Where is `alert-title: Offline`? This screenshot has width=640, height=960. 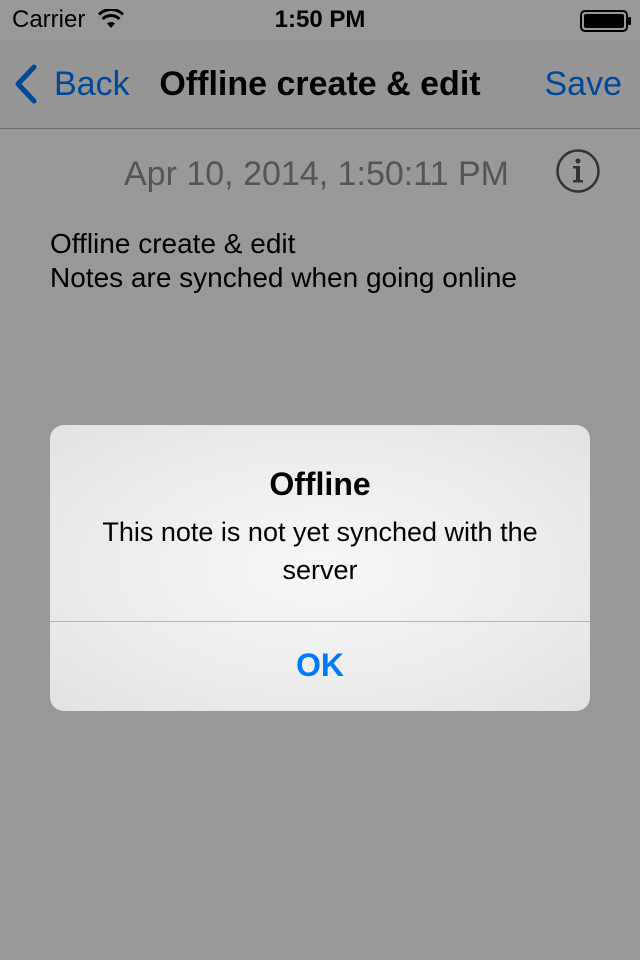
alert-title: Offline is located at coordinates (320, 484).